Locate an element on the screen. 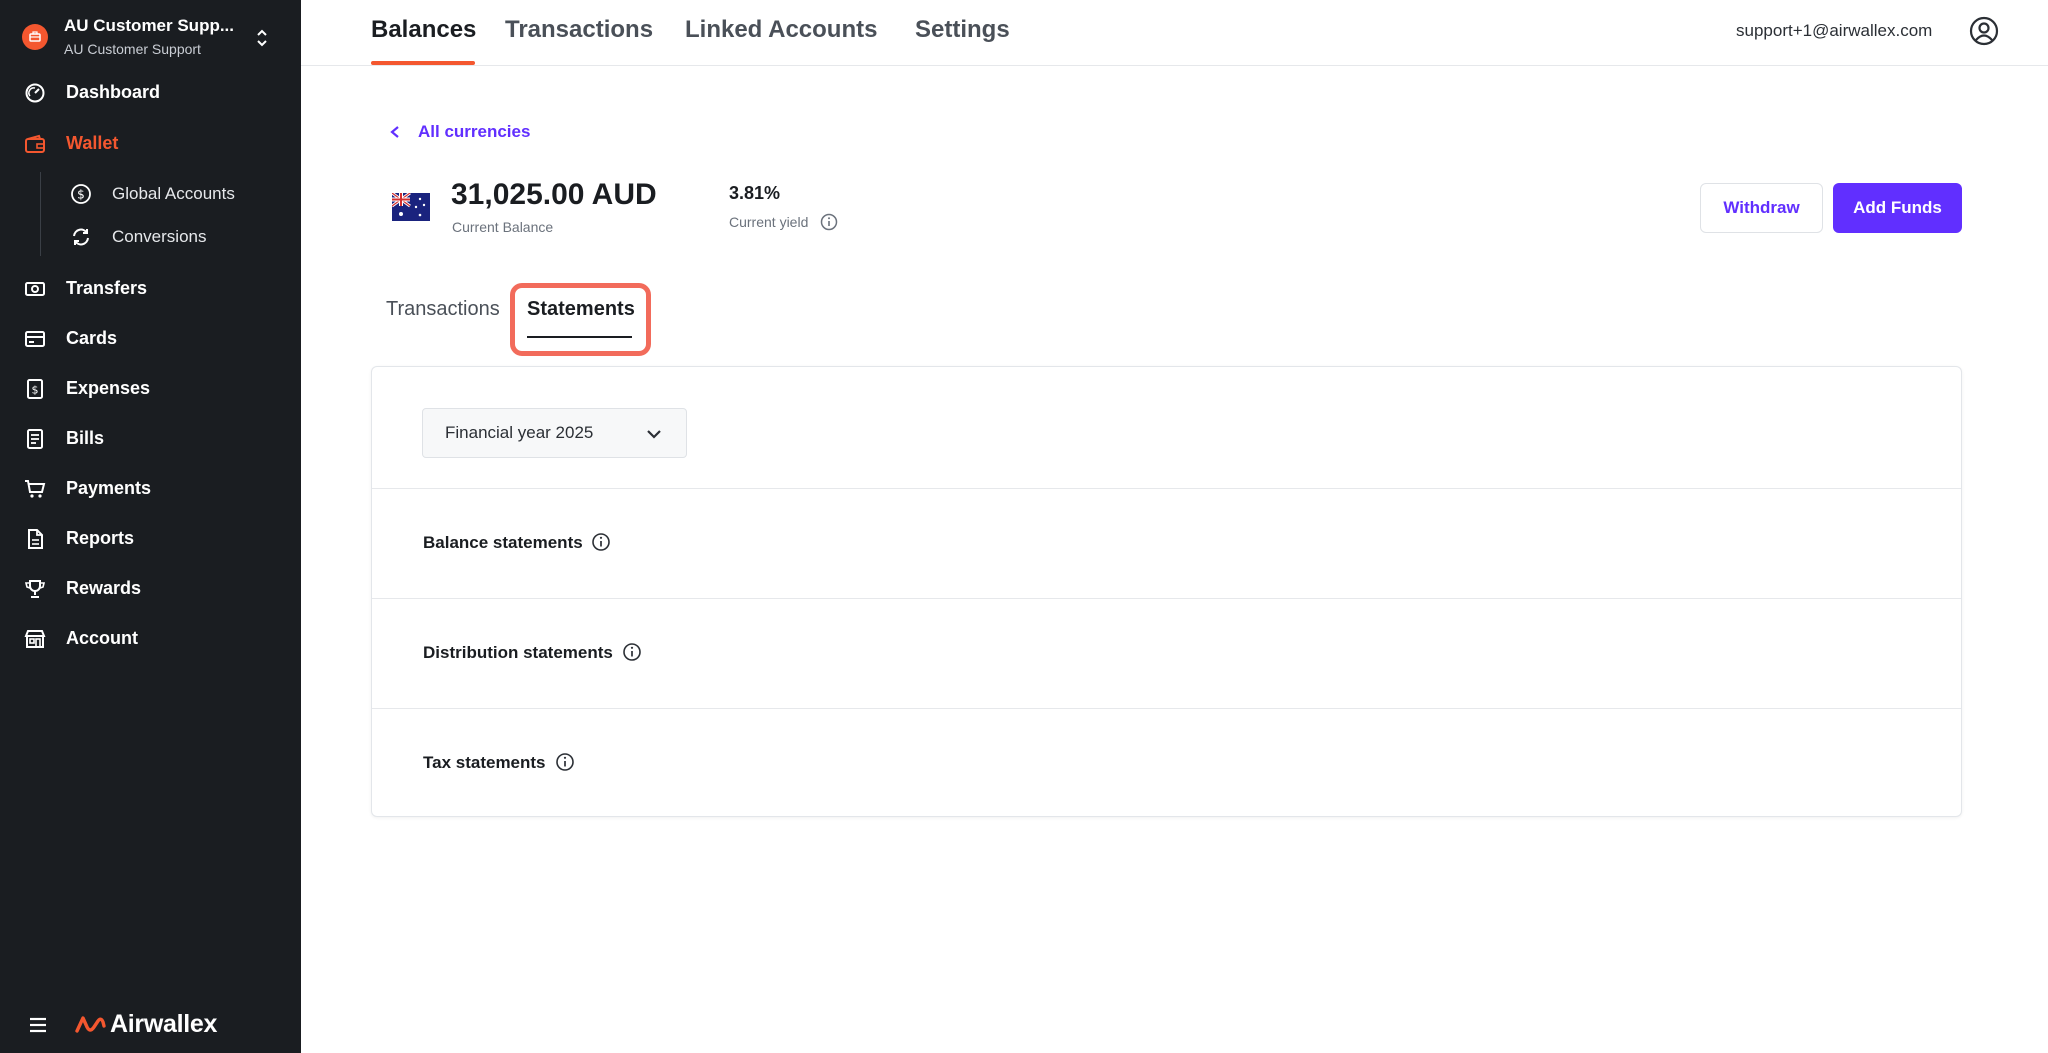  sidebar-item-cards: Cards is located at coordinates (150, 338).